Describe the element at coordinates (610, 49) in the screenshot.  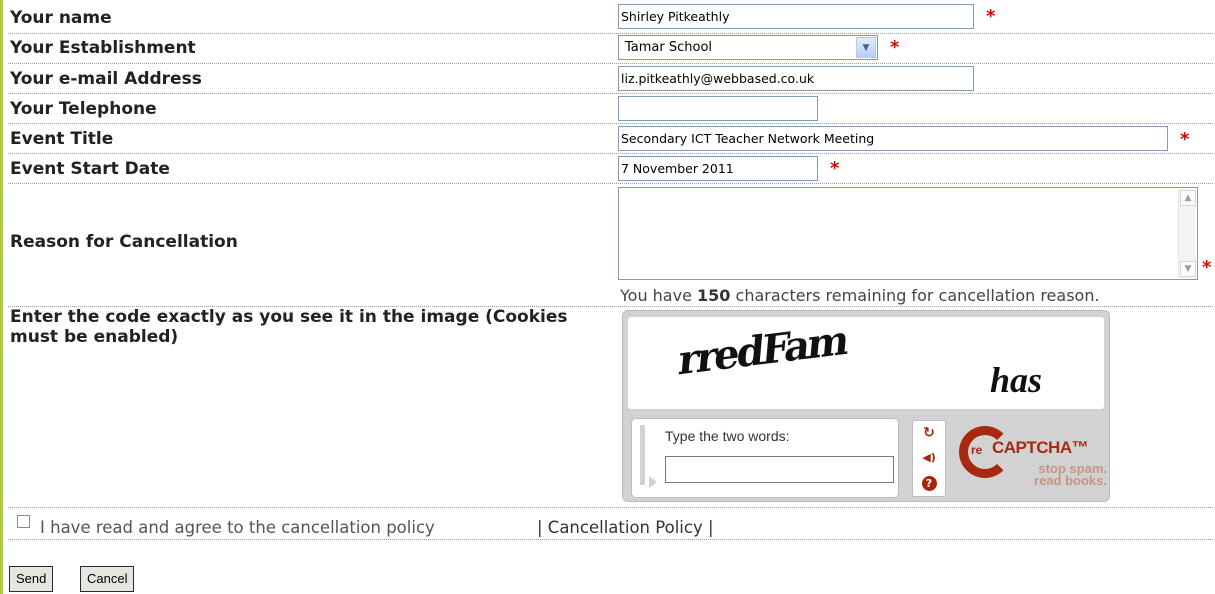
I see `establishment-row: Your Establishment` at that location.